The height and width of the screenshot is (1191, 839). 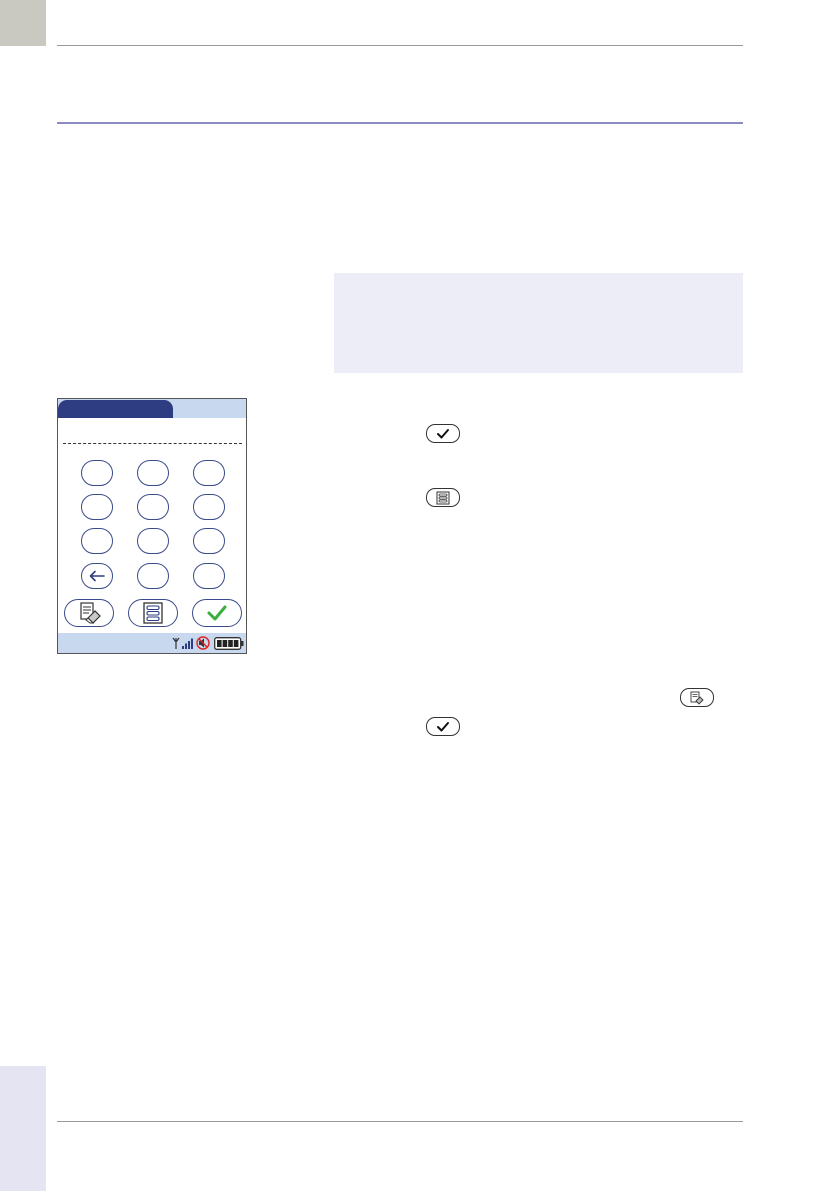 I want to click on backspace-button, so click(x=97, y=576).